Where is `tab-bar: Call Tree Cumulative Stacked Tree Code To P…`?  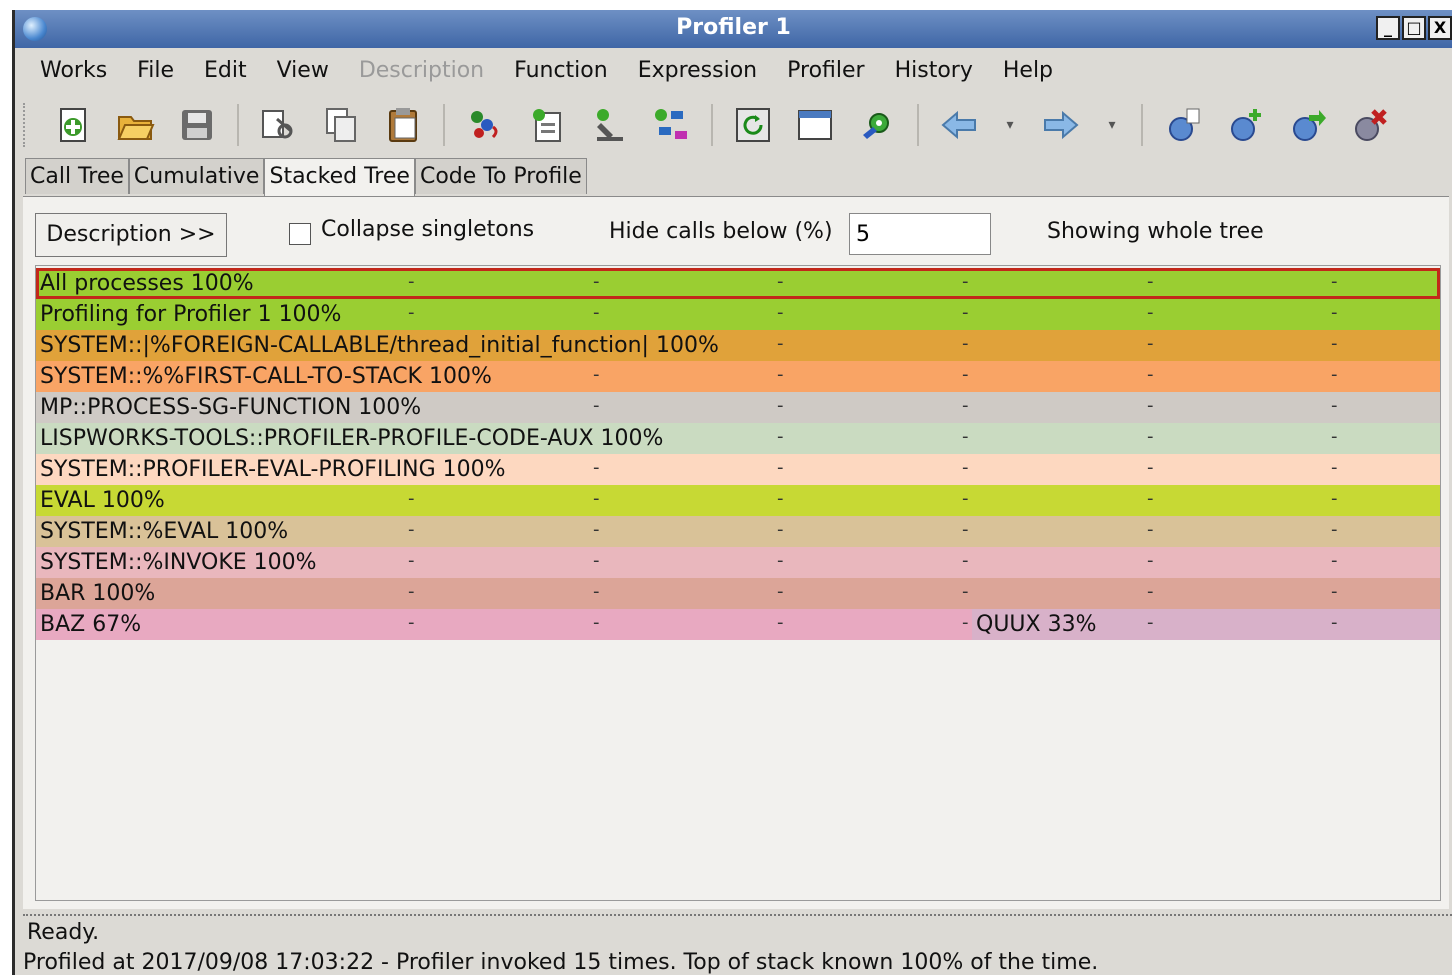 tab-bar: Call Tree Cumulative Stacked Tree Code To P… is located at coordinates (306, 177).